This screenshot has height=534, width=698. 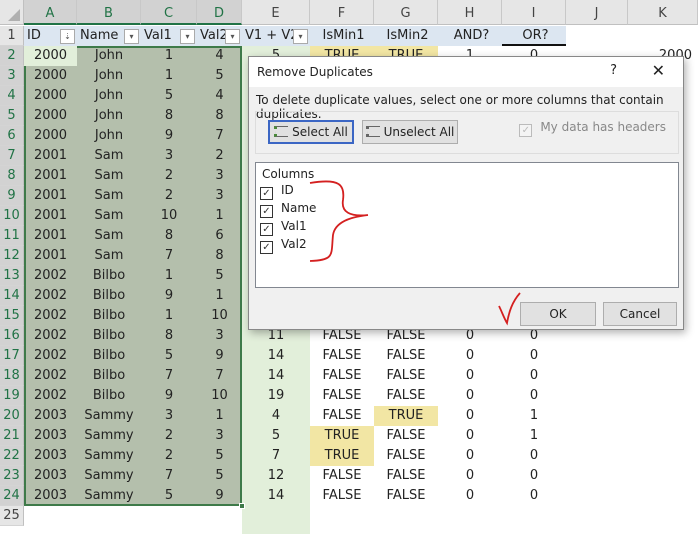 I want to click on column-header-h: H, so click(x=470, y=12).